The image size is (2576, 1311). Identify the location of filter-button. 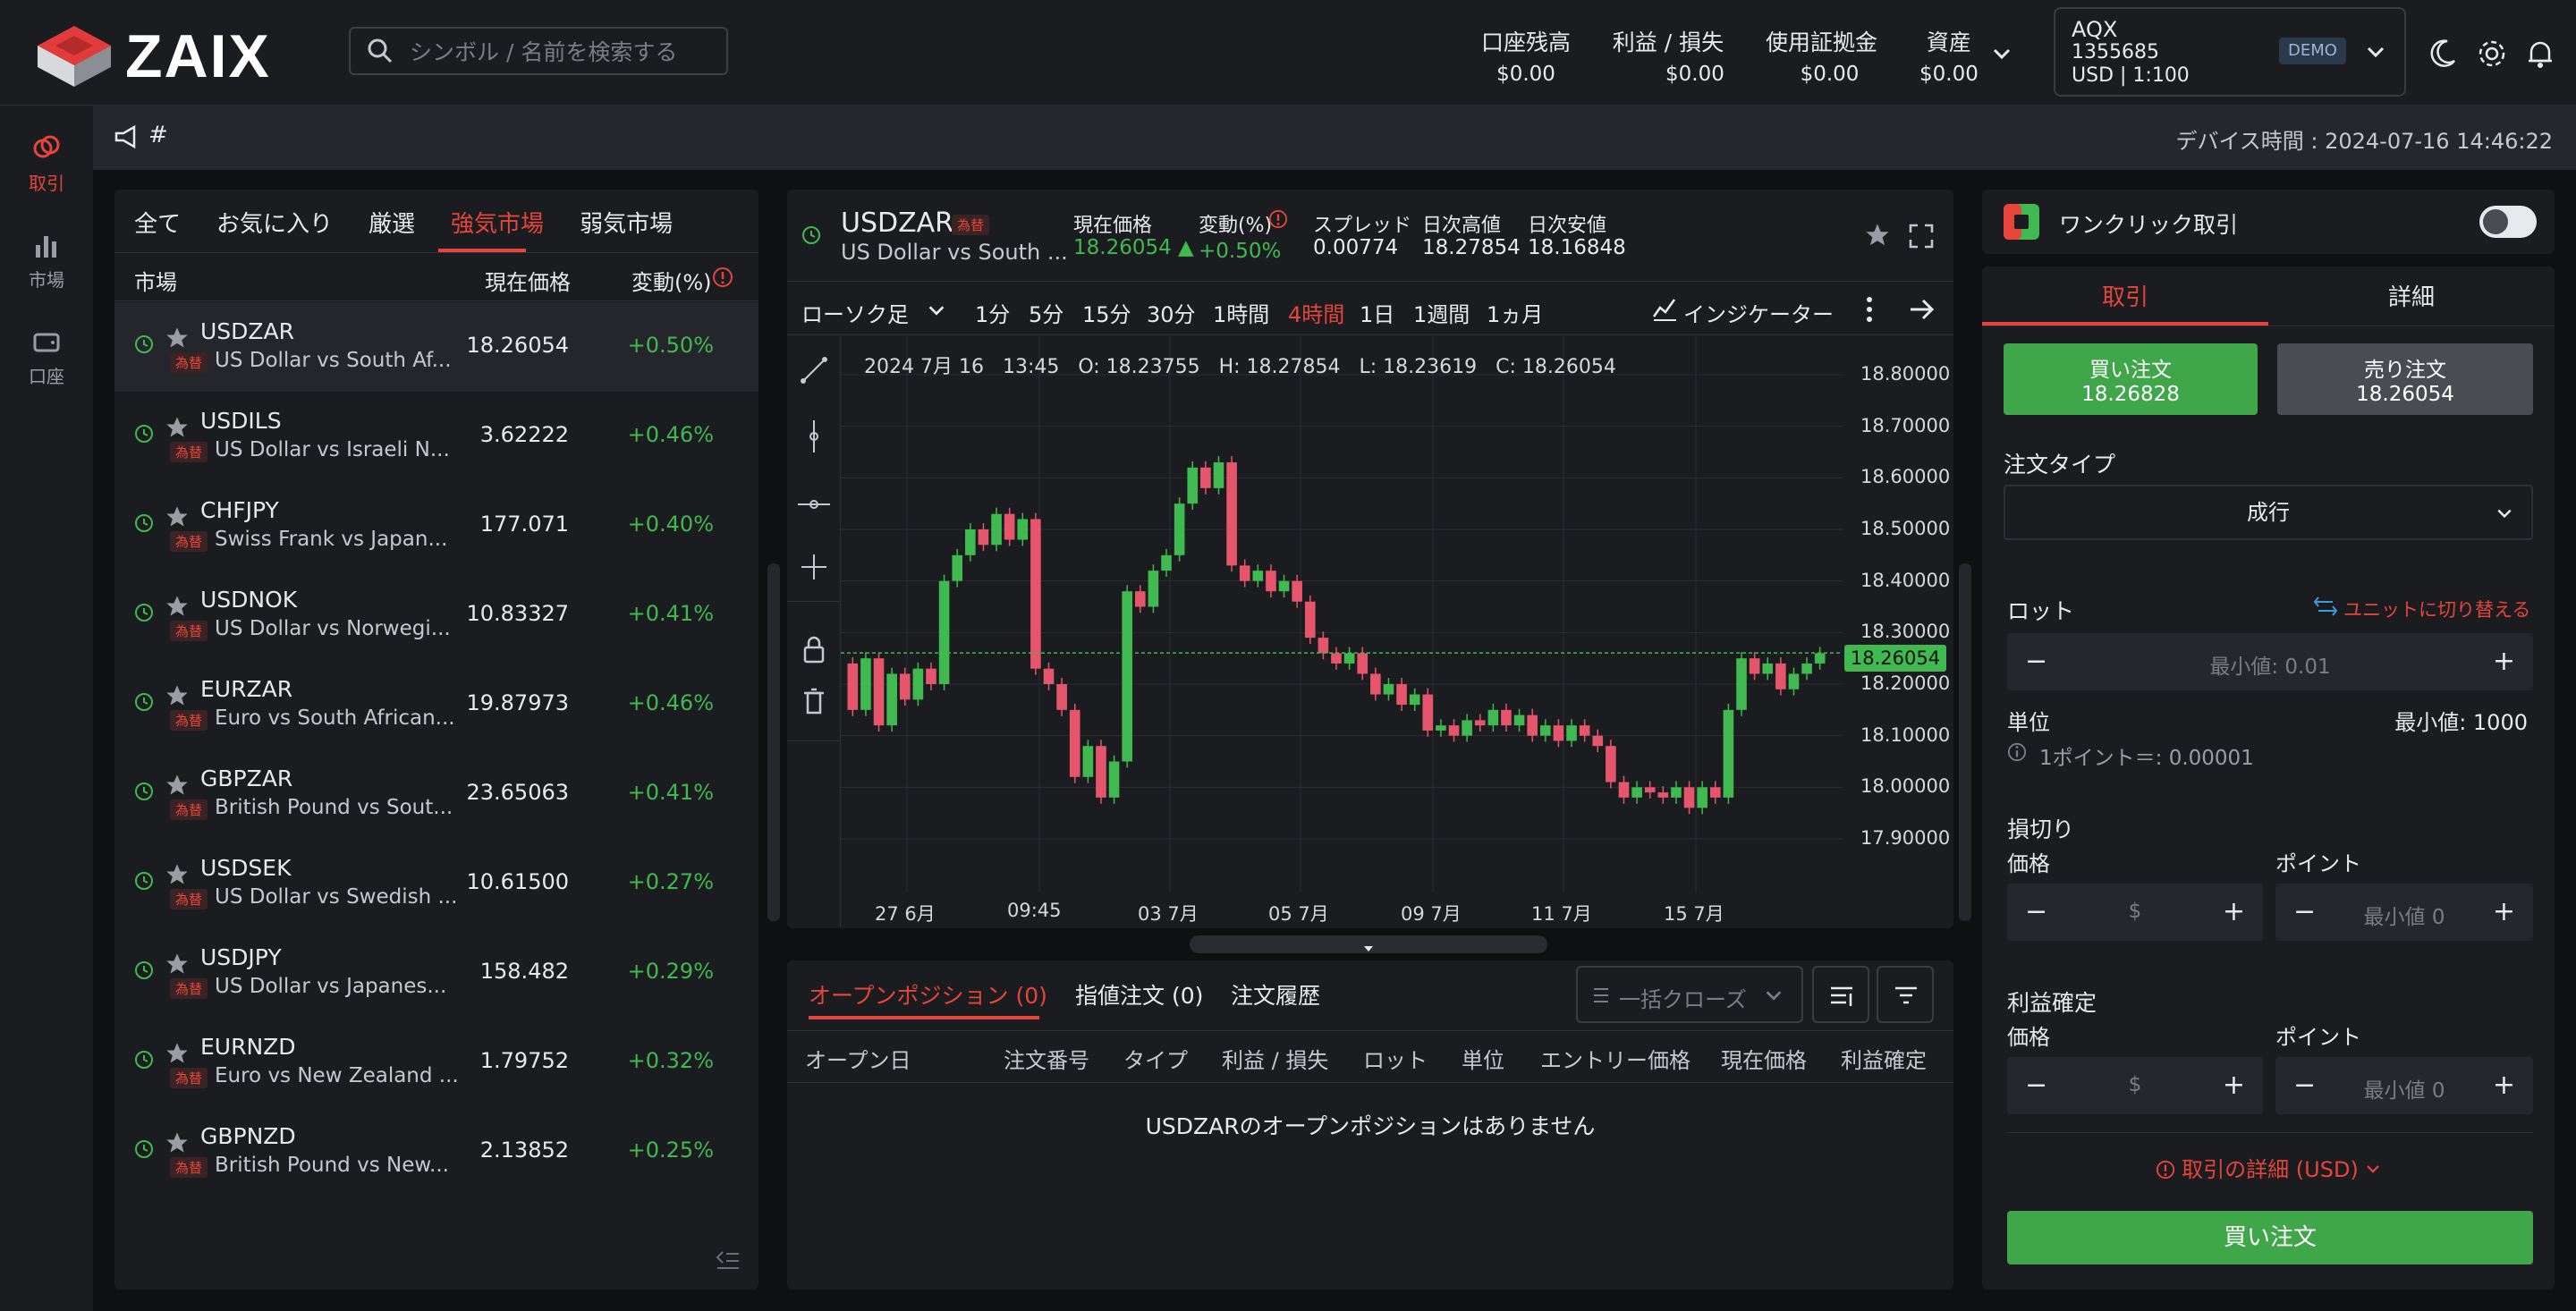
(1905, 994).